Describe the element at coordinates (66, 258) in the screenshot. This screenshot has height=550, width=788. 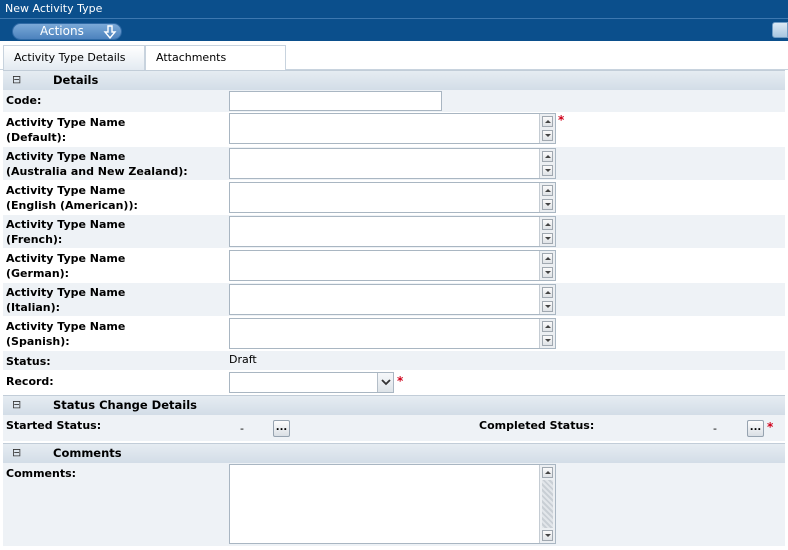
I see `name-de-label-1: Activity Type Name` at that location.